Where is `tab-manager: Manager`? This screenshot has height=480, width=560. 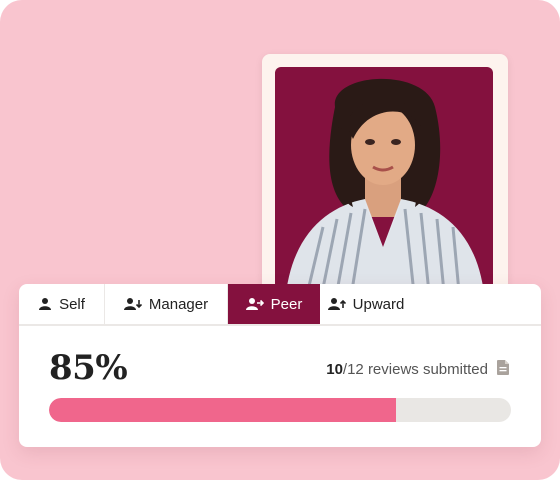
tab-manager: Manager is located at coordinates (166, 304).